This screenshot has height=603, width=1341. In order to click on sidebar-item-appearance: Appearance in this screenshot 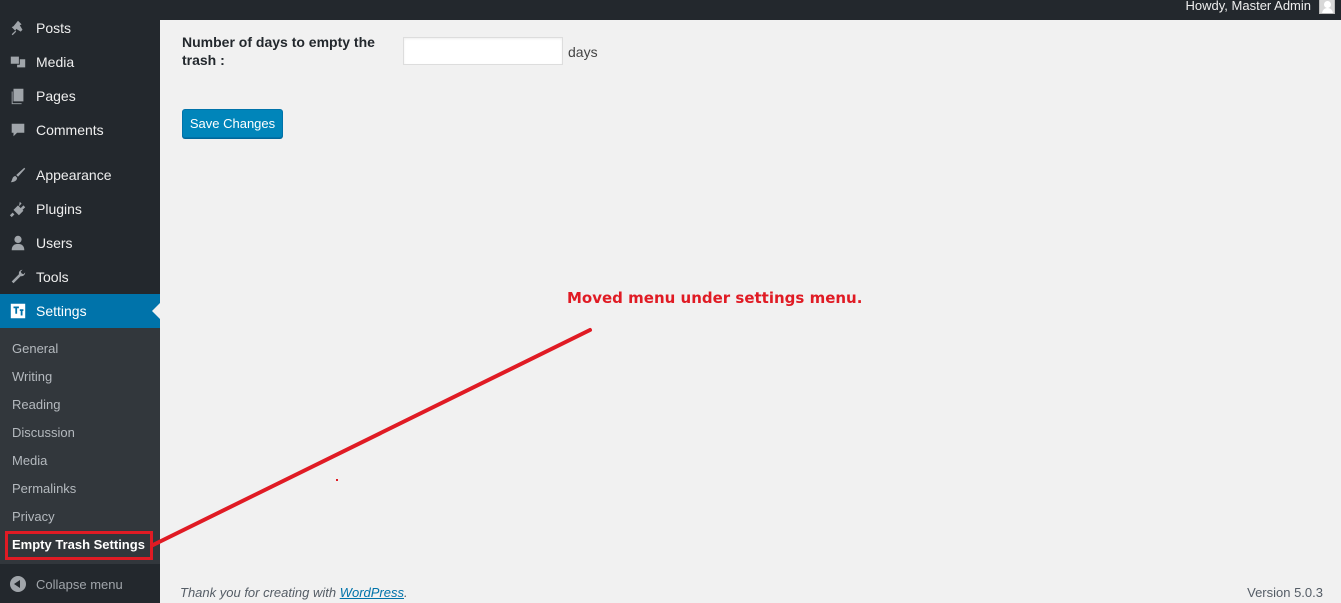, I will do `click(80, 175)`.